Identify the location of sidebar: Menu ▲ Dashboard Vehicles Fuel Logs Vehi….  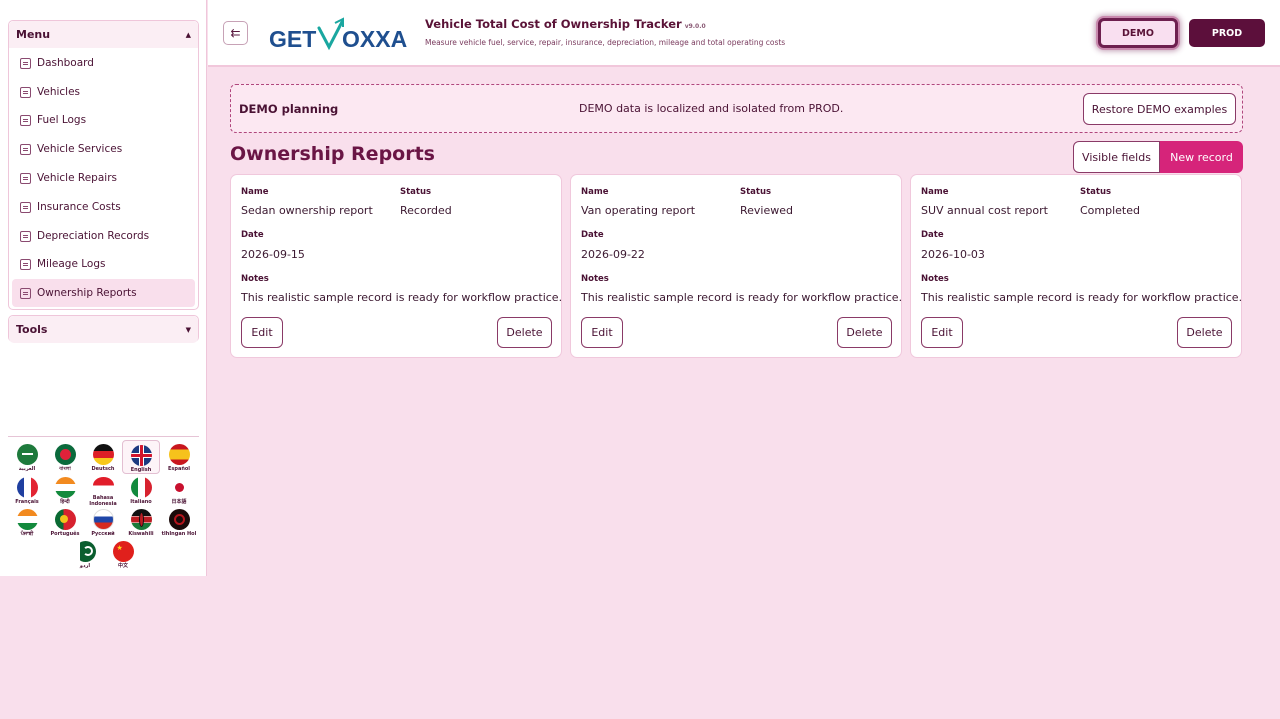
(103, 288).